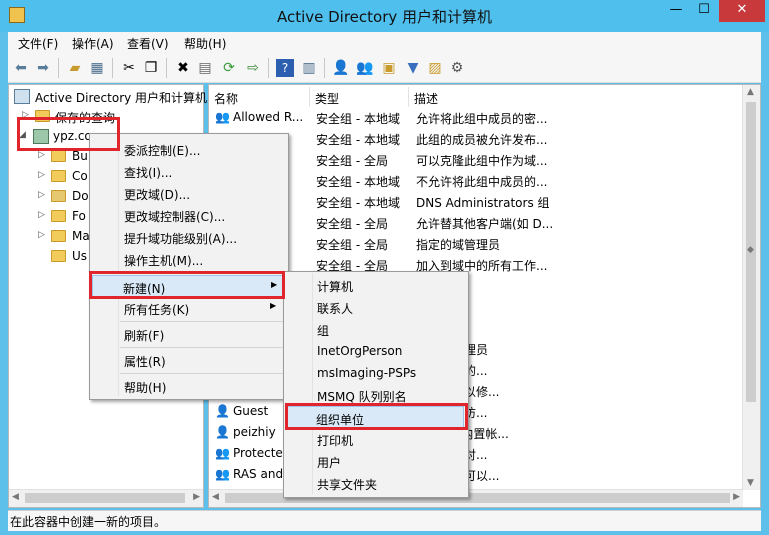 Image resolution: width=769 pixels, height=535 pixels. I want to click on new-user-icon: 👤, so click(341, 68).